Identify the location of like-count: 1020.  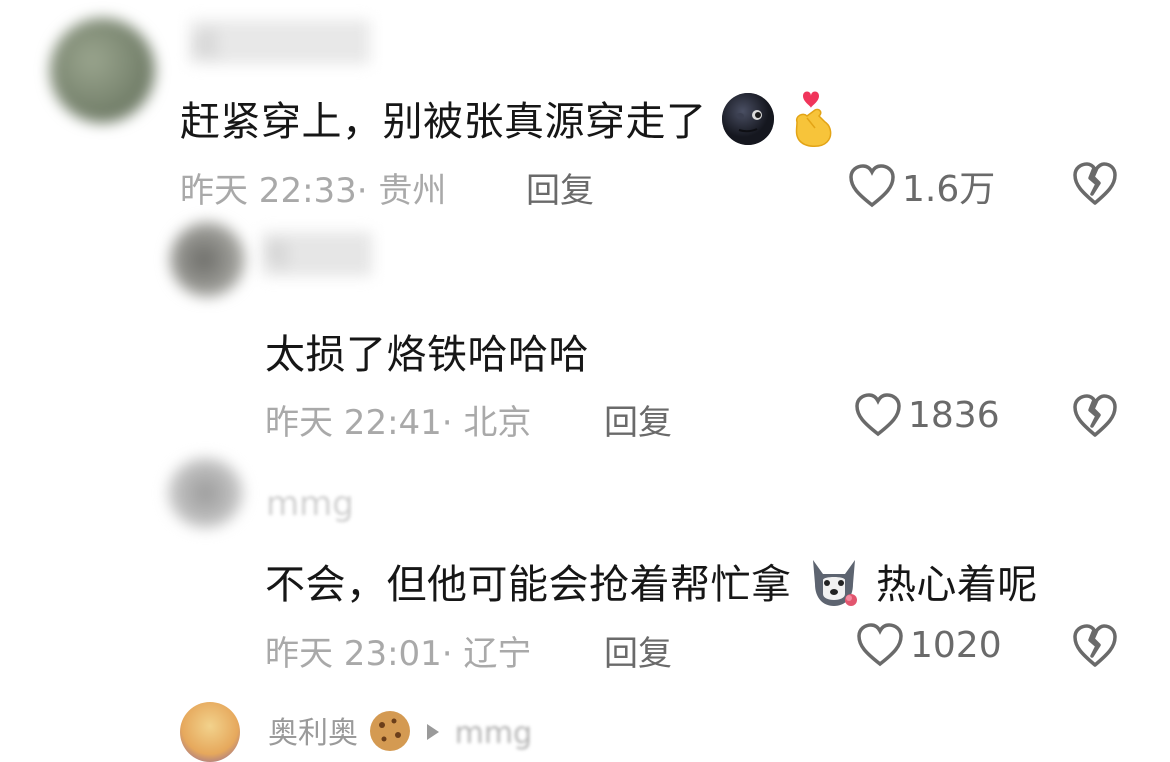
(956, 645).